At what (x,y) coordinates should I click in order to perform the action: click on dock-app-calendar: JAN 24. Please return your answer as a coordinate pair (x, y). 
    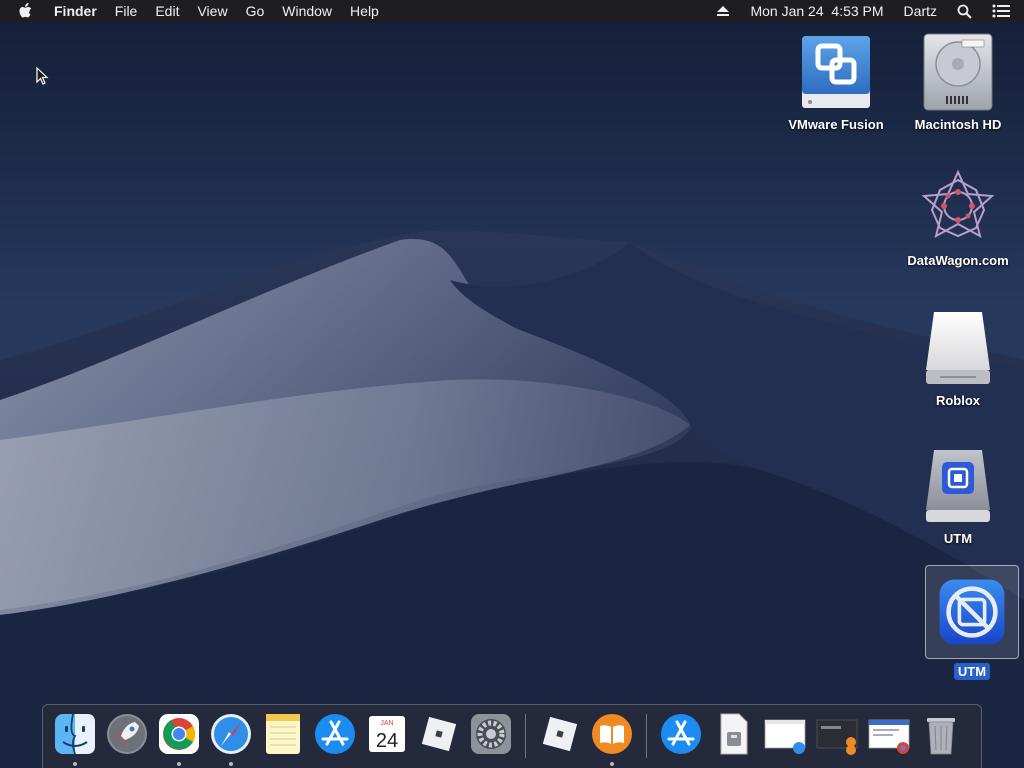
    Looking at the image, I should click on (387, 740).